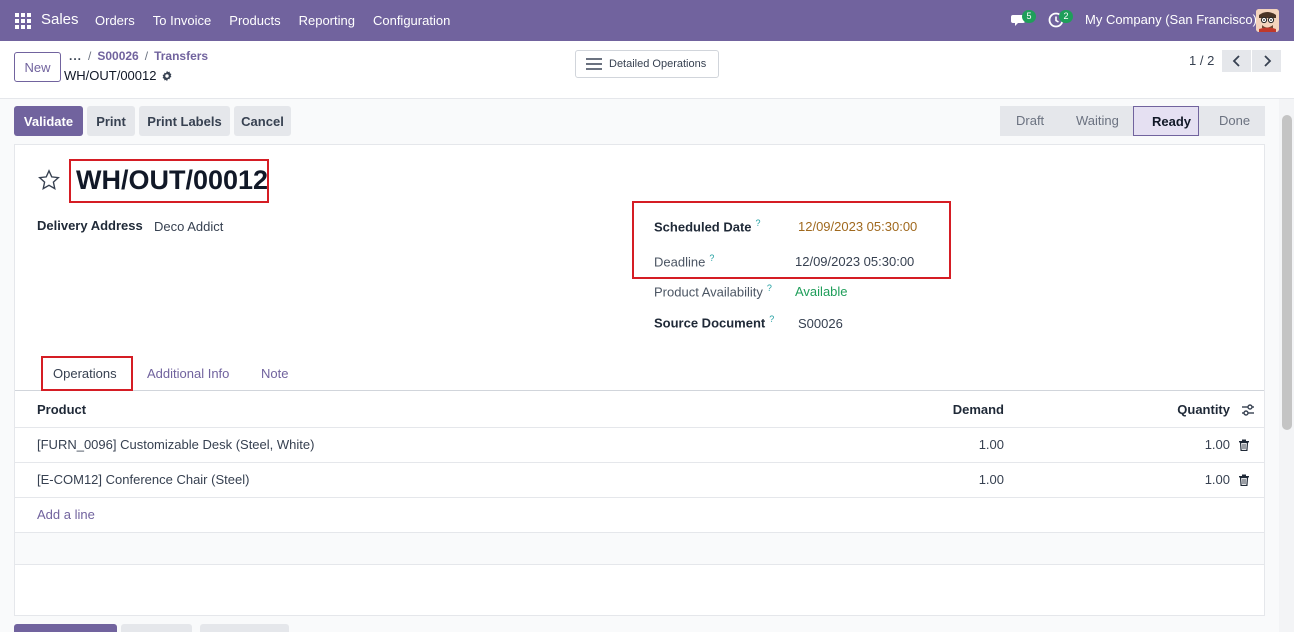  I want to click on column-header-product: Product, so click(61, 409).